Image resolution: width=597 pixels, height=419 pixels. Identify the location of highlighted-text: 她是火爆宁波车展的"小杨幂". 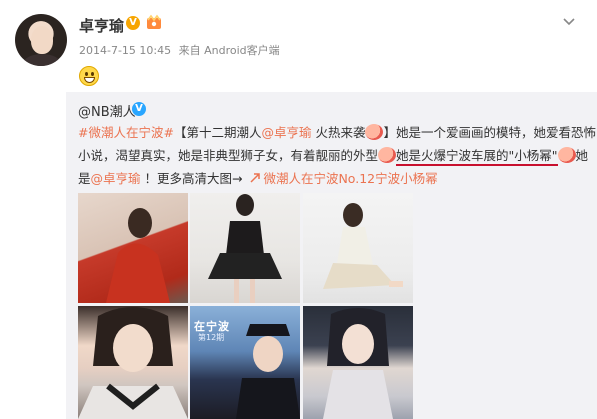
(477, 157).